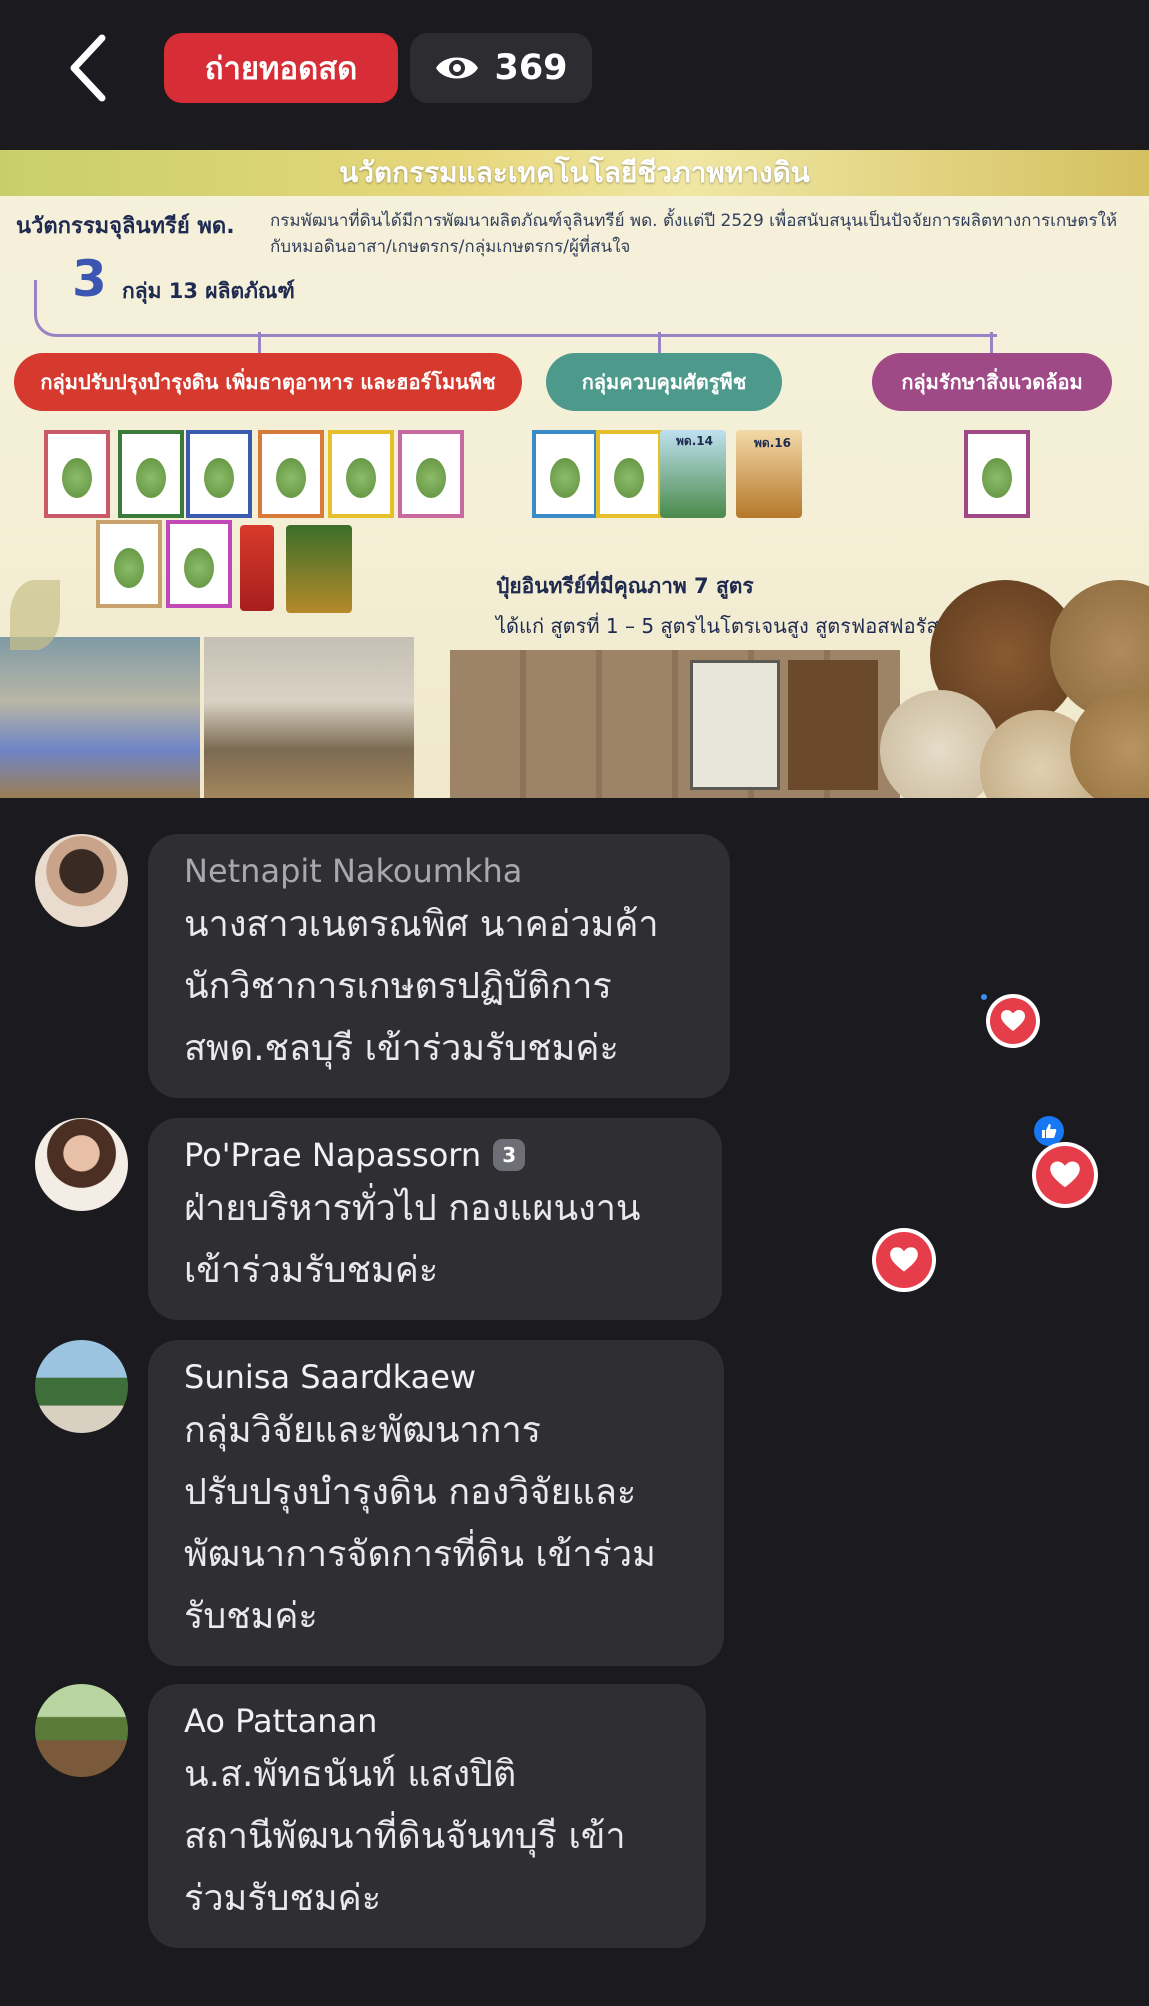 The width and height of the screenshot is (1149, 2006). I want to click on group-count-label: กลุ่ม 13 ผลิตภัณฑ์, so click(208, 291).